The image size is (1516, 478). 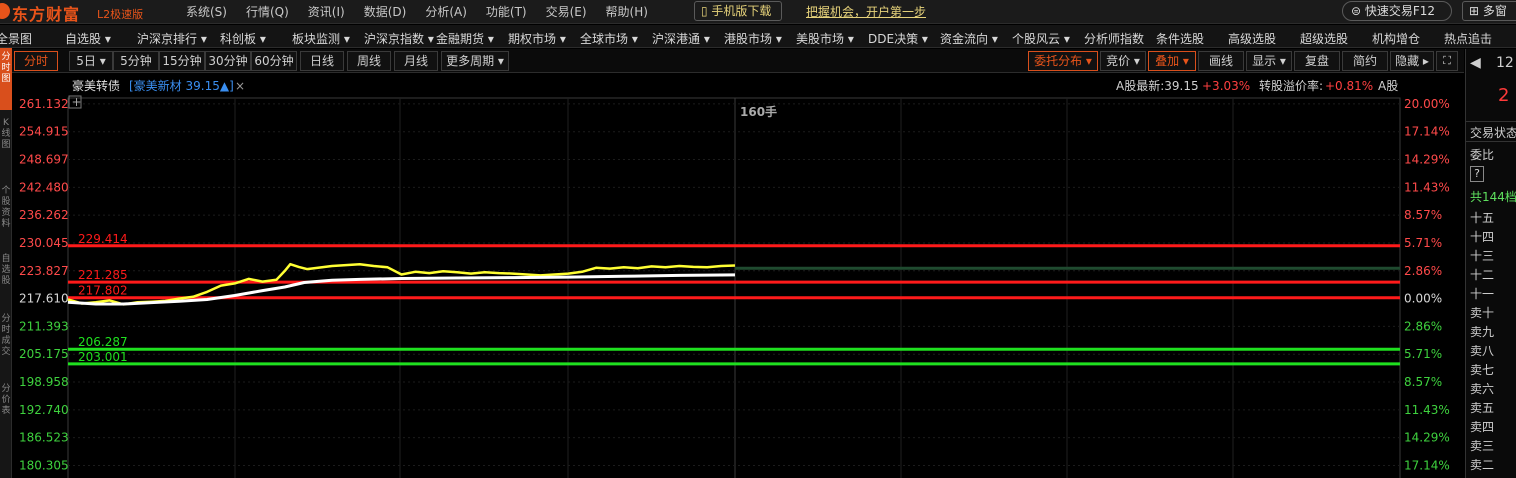 I want to click on nav-condition-pick: 条件选股, so click(x=1180, y=38).